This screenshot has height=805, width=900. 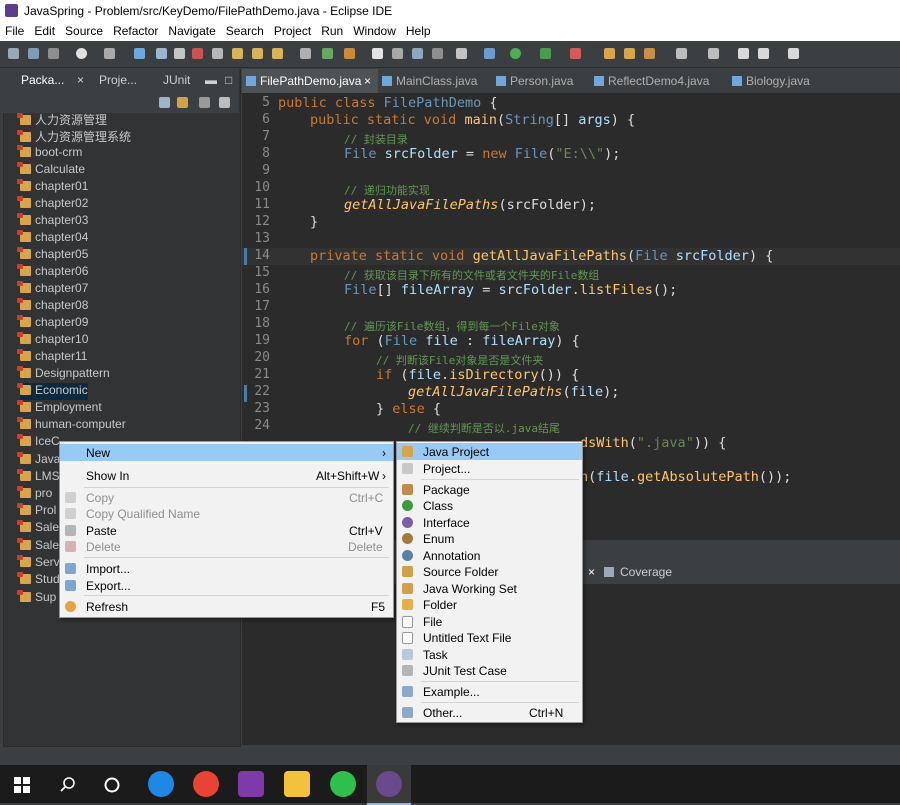 What do you see at coordinates (436, 81) in the screenshot?
I see `tab-mainclass: MainClass.java` at bounding box center [436, 81].